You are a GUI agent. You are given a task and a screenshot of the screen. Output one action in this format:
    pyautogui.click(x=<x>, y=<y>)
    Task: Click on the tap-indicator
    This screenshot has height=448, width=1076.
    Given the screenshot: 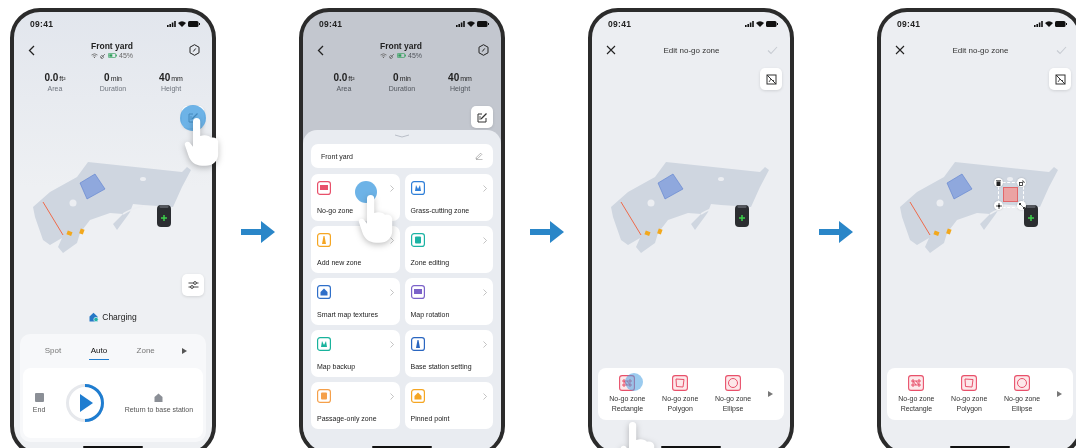 What is the action you would take?
    pyautogui.click(x=634, y=382)
    